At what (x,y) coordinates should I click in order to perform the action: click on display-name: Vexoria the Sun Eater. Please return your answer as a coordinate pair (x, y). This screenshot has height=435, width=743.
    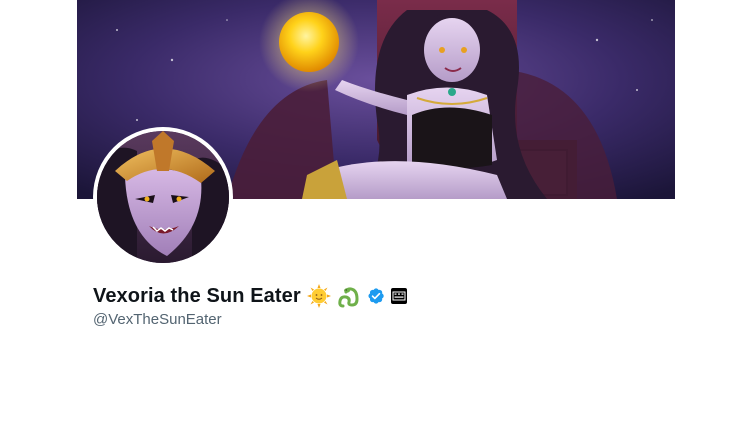
    Looking at the image, I should click on (197, 295).